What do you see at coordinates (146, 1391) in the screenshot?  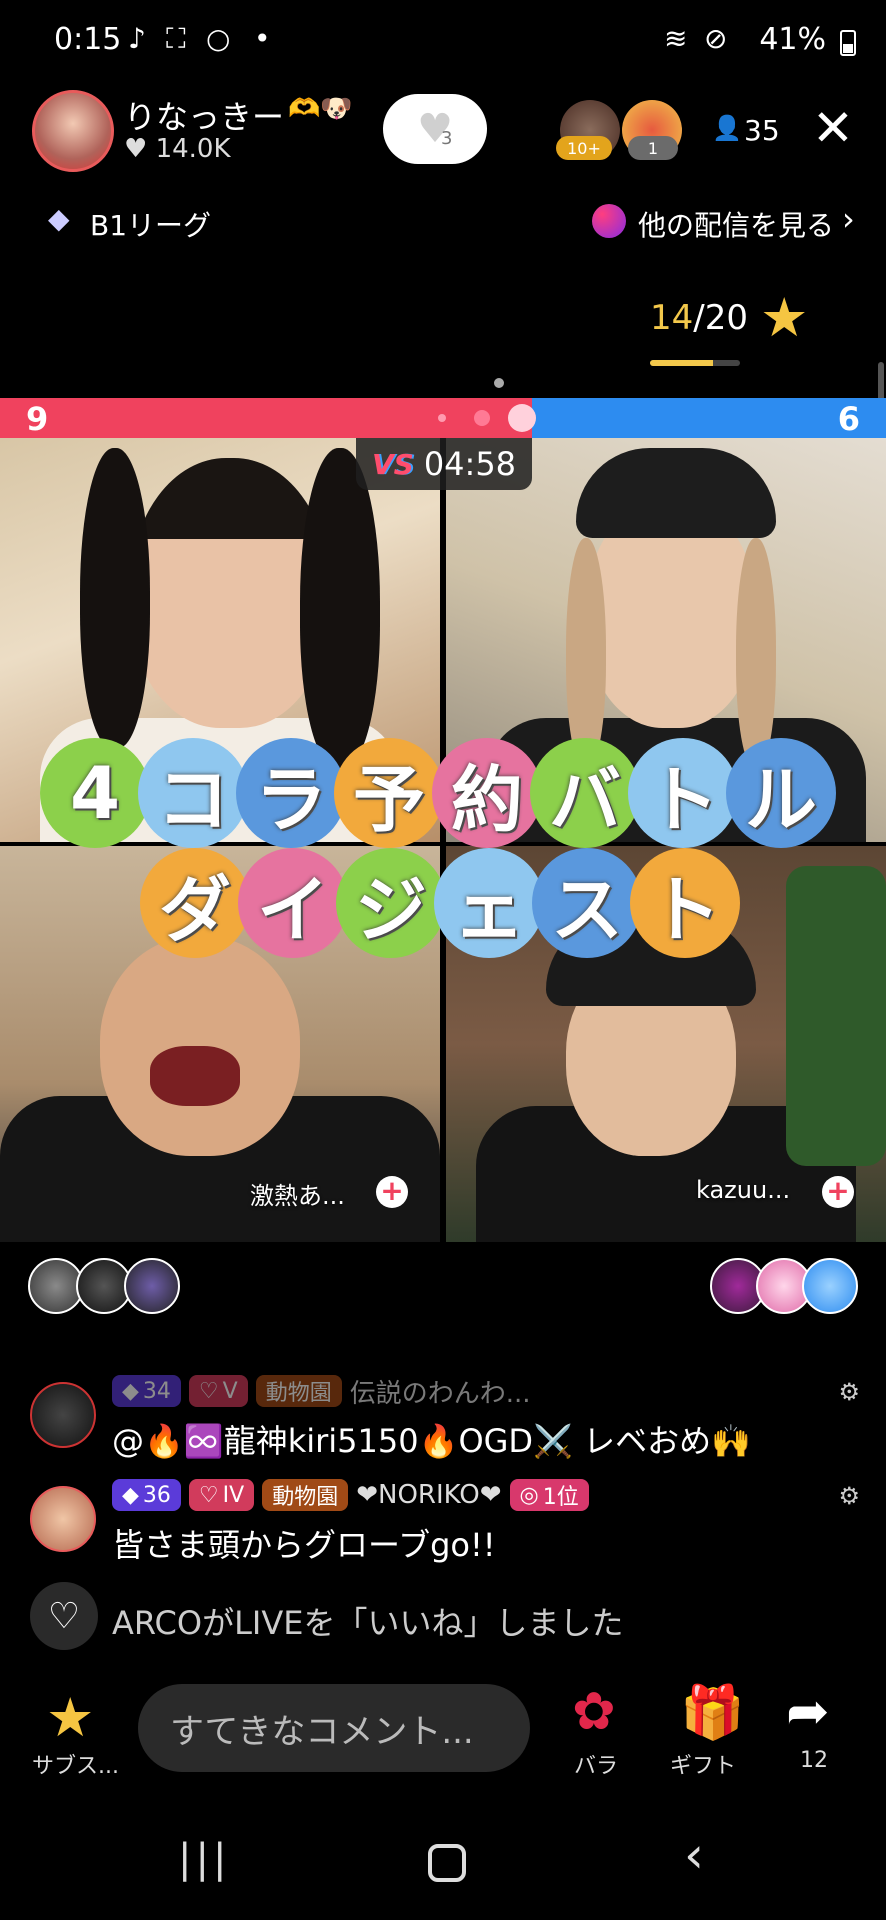 I see `level-badge: ◆ 34` at bounding box center [146, 1391].